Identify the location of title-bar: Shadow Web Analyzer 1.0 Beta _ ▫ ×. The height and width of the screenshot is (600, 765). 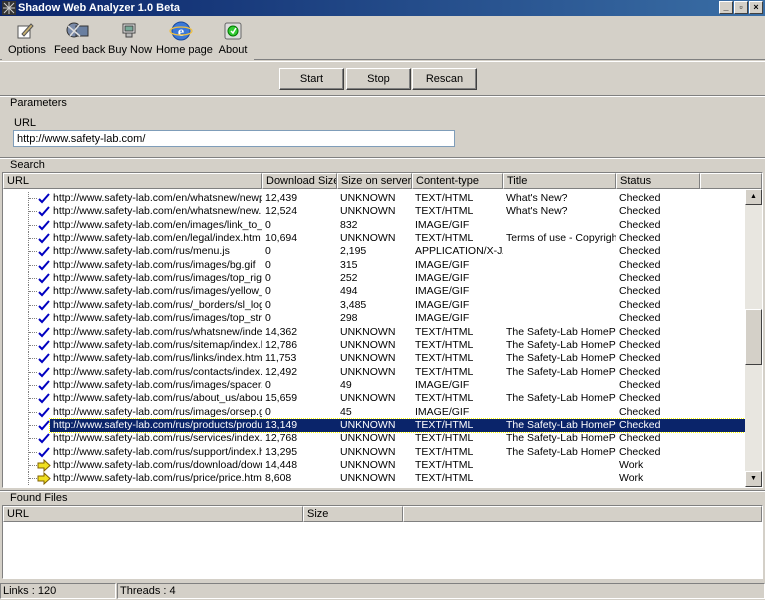
(382, 8).